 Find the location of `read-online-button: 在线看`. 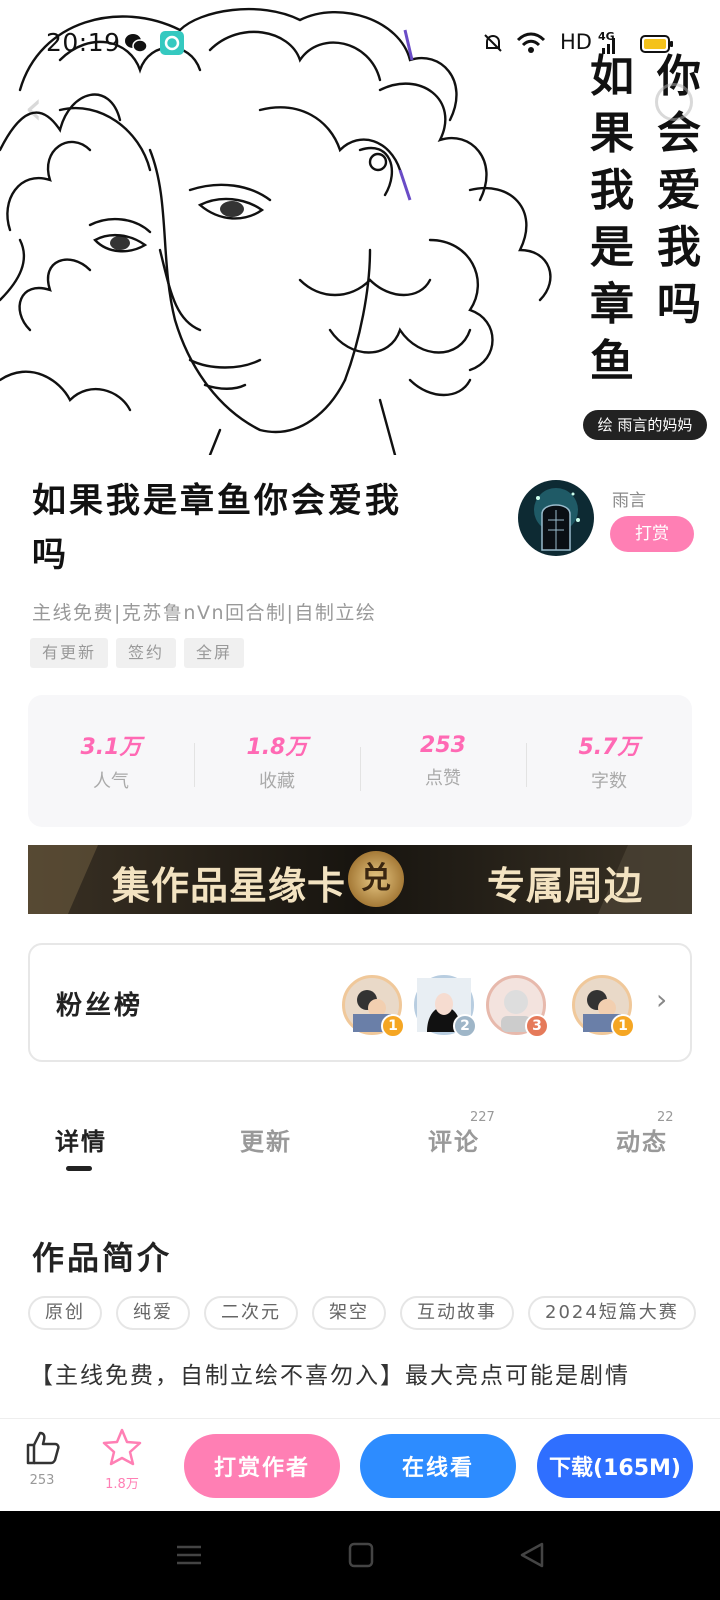

read-online-button: 在线看 is located at coordinates (438, 1466).